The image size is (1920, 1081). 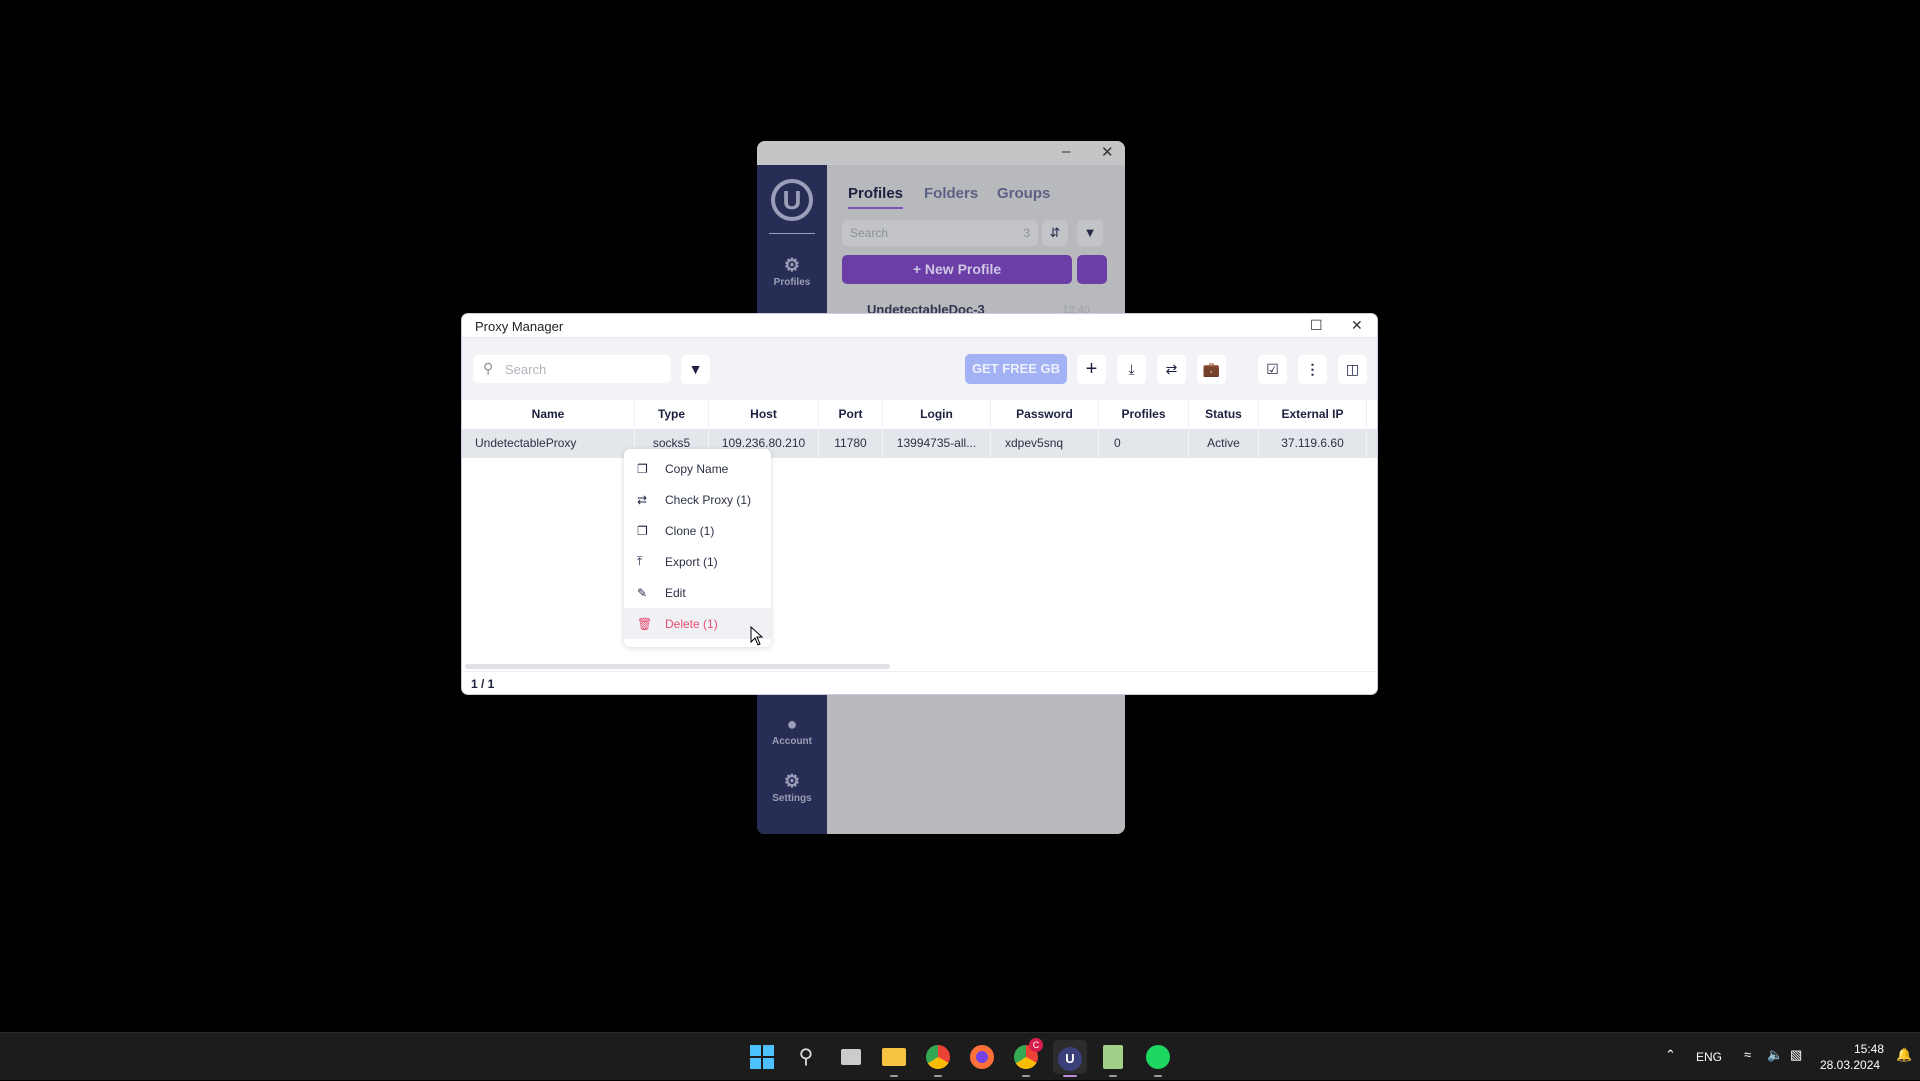 I want to click on windows-logo-icon, so click(x=762, y=1057).